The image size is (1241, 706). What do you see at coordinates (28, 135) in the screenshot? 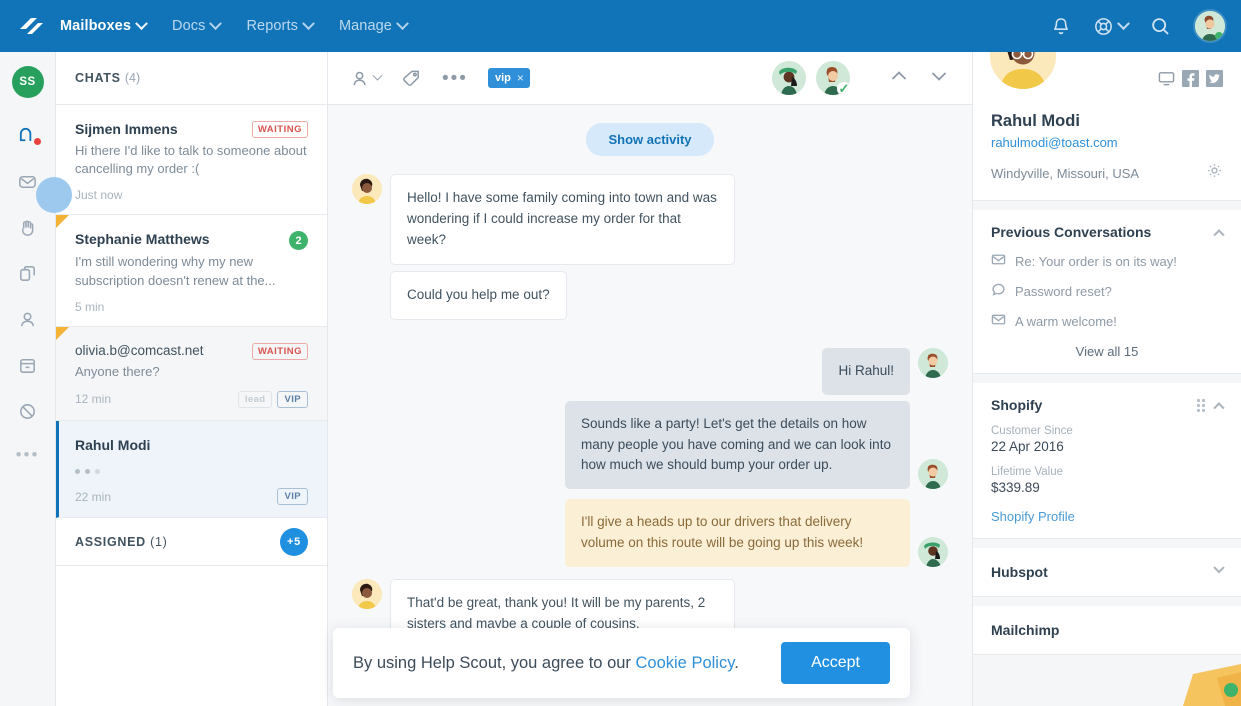
I see `chats-icon` at bounding box center [28, 135].